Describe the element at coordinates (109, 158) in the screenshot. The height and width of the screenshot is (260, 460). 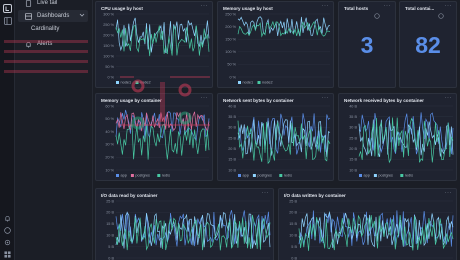
I see `y-tick-label: 20 %` at that location.